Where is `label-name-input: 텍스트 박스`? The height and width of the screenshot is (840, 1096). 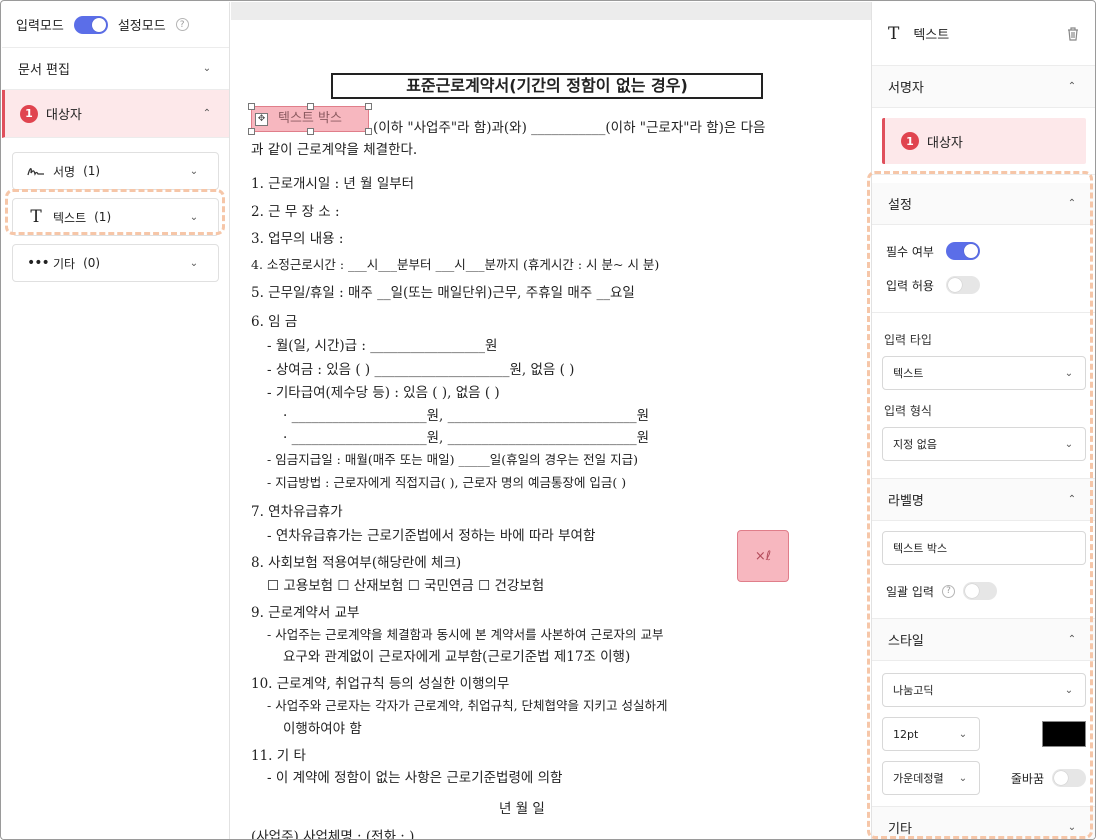 label-name-input: 텍스트 박스 is located at coordinates (984, 548).